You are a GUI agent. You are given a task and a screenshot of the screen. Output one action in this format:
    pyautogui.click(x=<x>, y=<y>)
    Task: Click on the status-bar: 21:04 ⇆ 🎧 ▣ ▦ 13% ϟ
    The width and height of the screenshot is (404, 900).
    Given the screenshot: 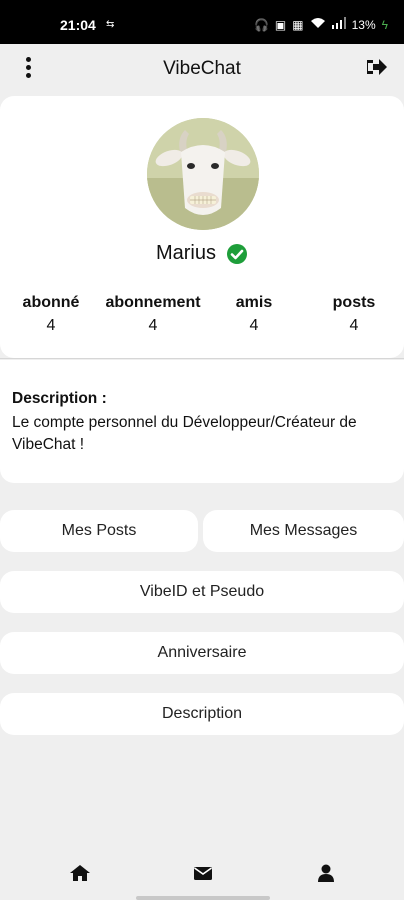 What is the action you would take?
    pyautogui.click(x=202, y=22)
    